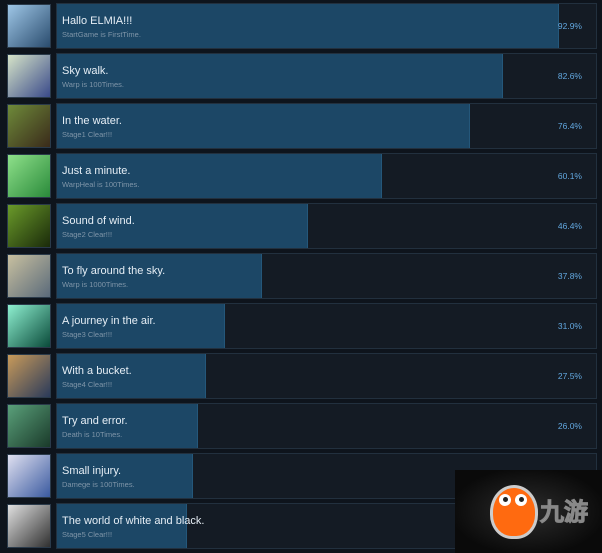 The width and height of the screenshot is (602, 553). I want to click on achievement-row: Try and error. Death is 10Times. 26.0%, so click(301, 426).